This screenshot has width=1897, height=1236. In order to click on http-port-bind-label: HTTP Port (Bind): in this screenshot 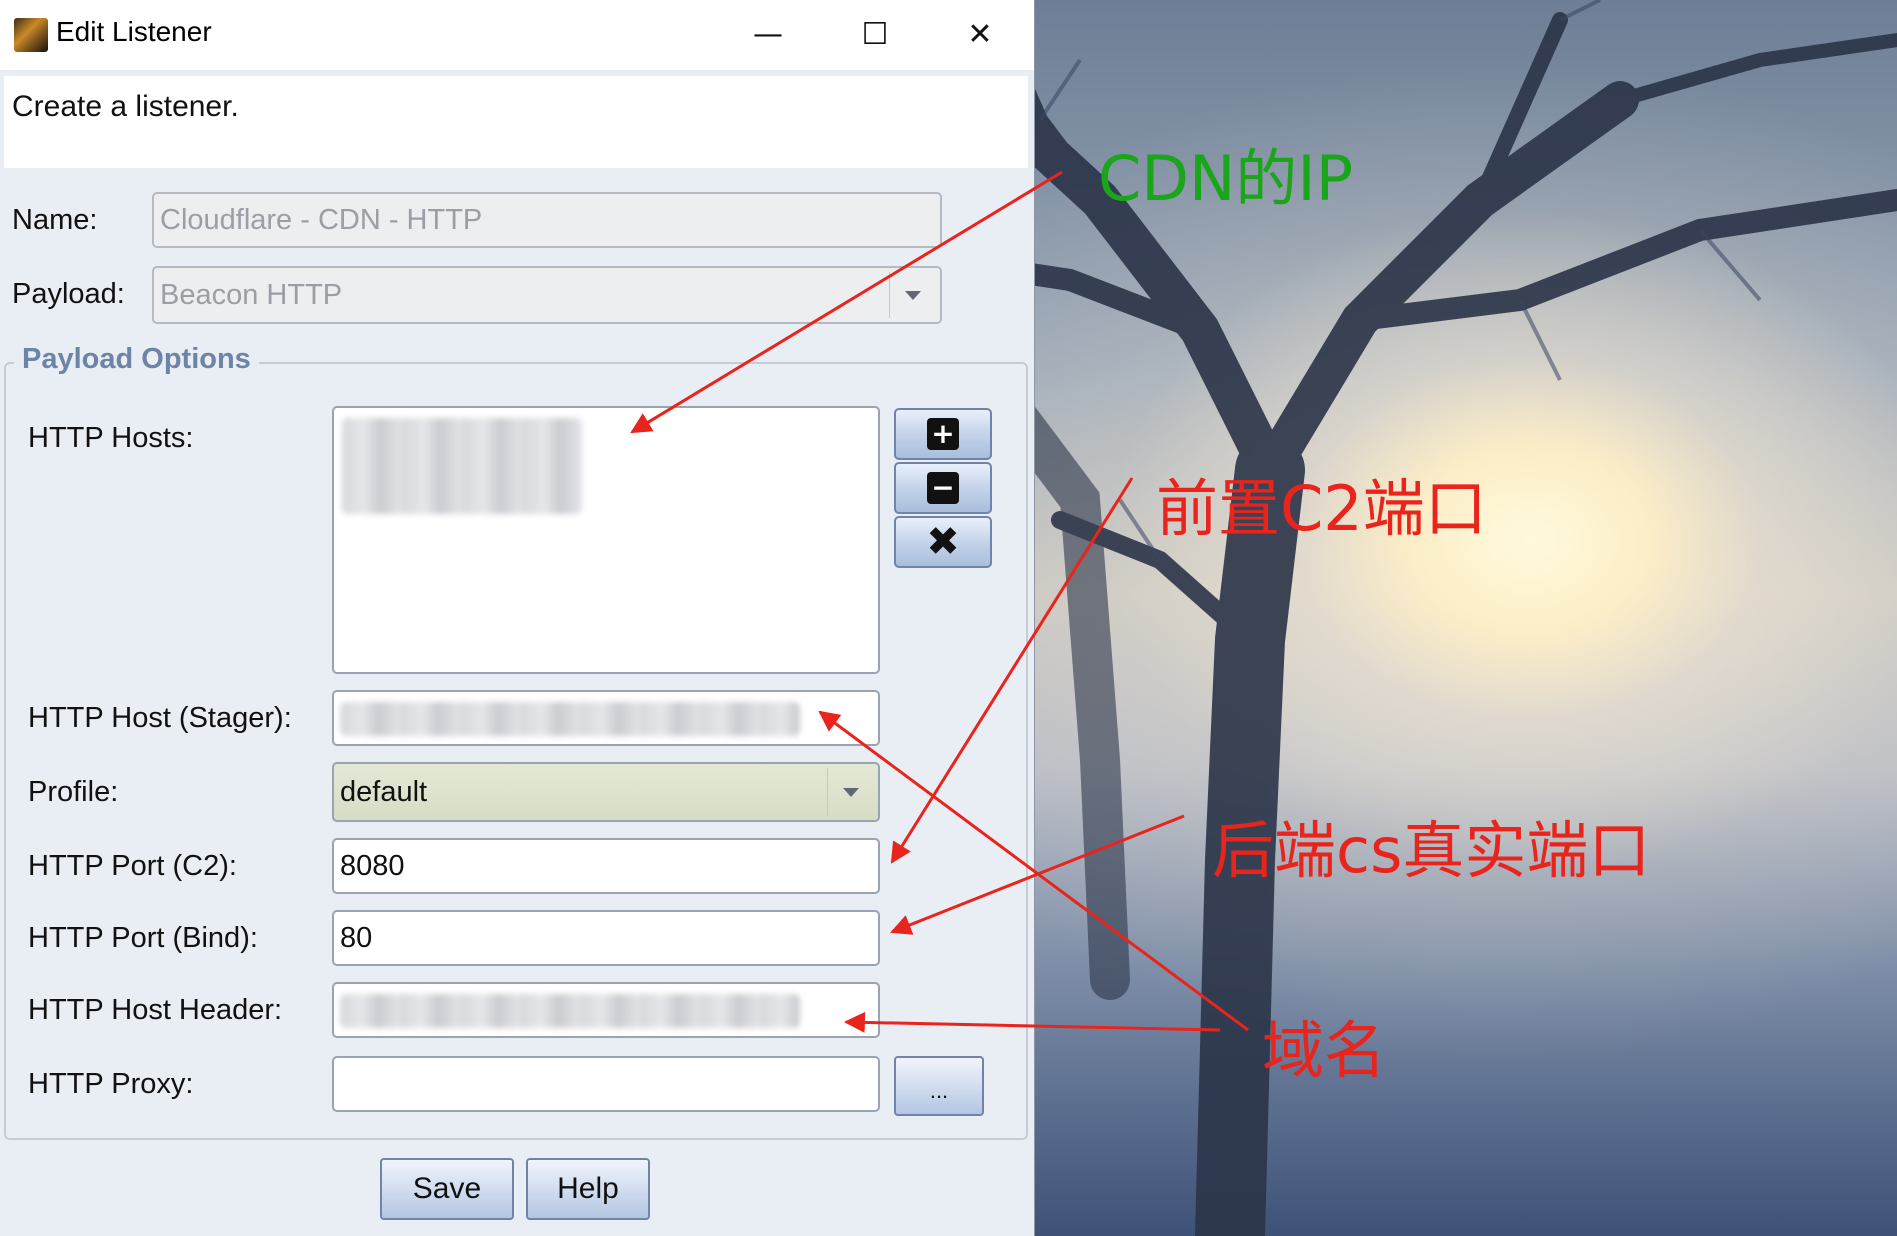, I will do `click(143, 938)`.